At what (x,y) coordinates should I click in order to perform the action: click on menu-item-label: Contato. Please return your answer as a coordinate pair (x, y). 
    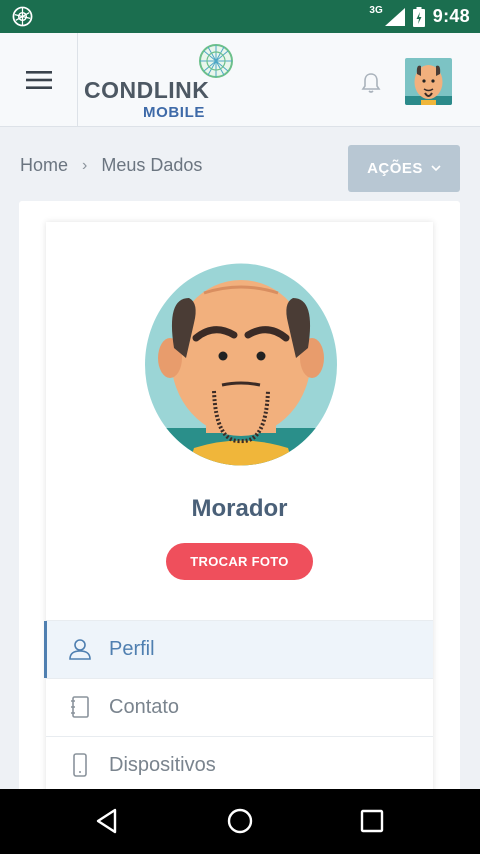
    Looking at the image, I should click on (144, 707).